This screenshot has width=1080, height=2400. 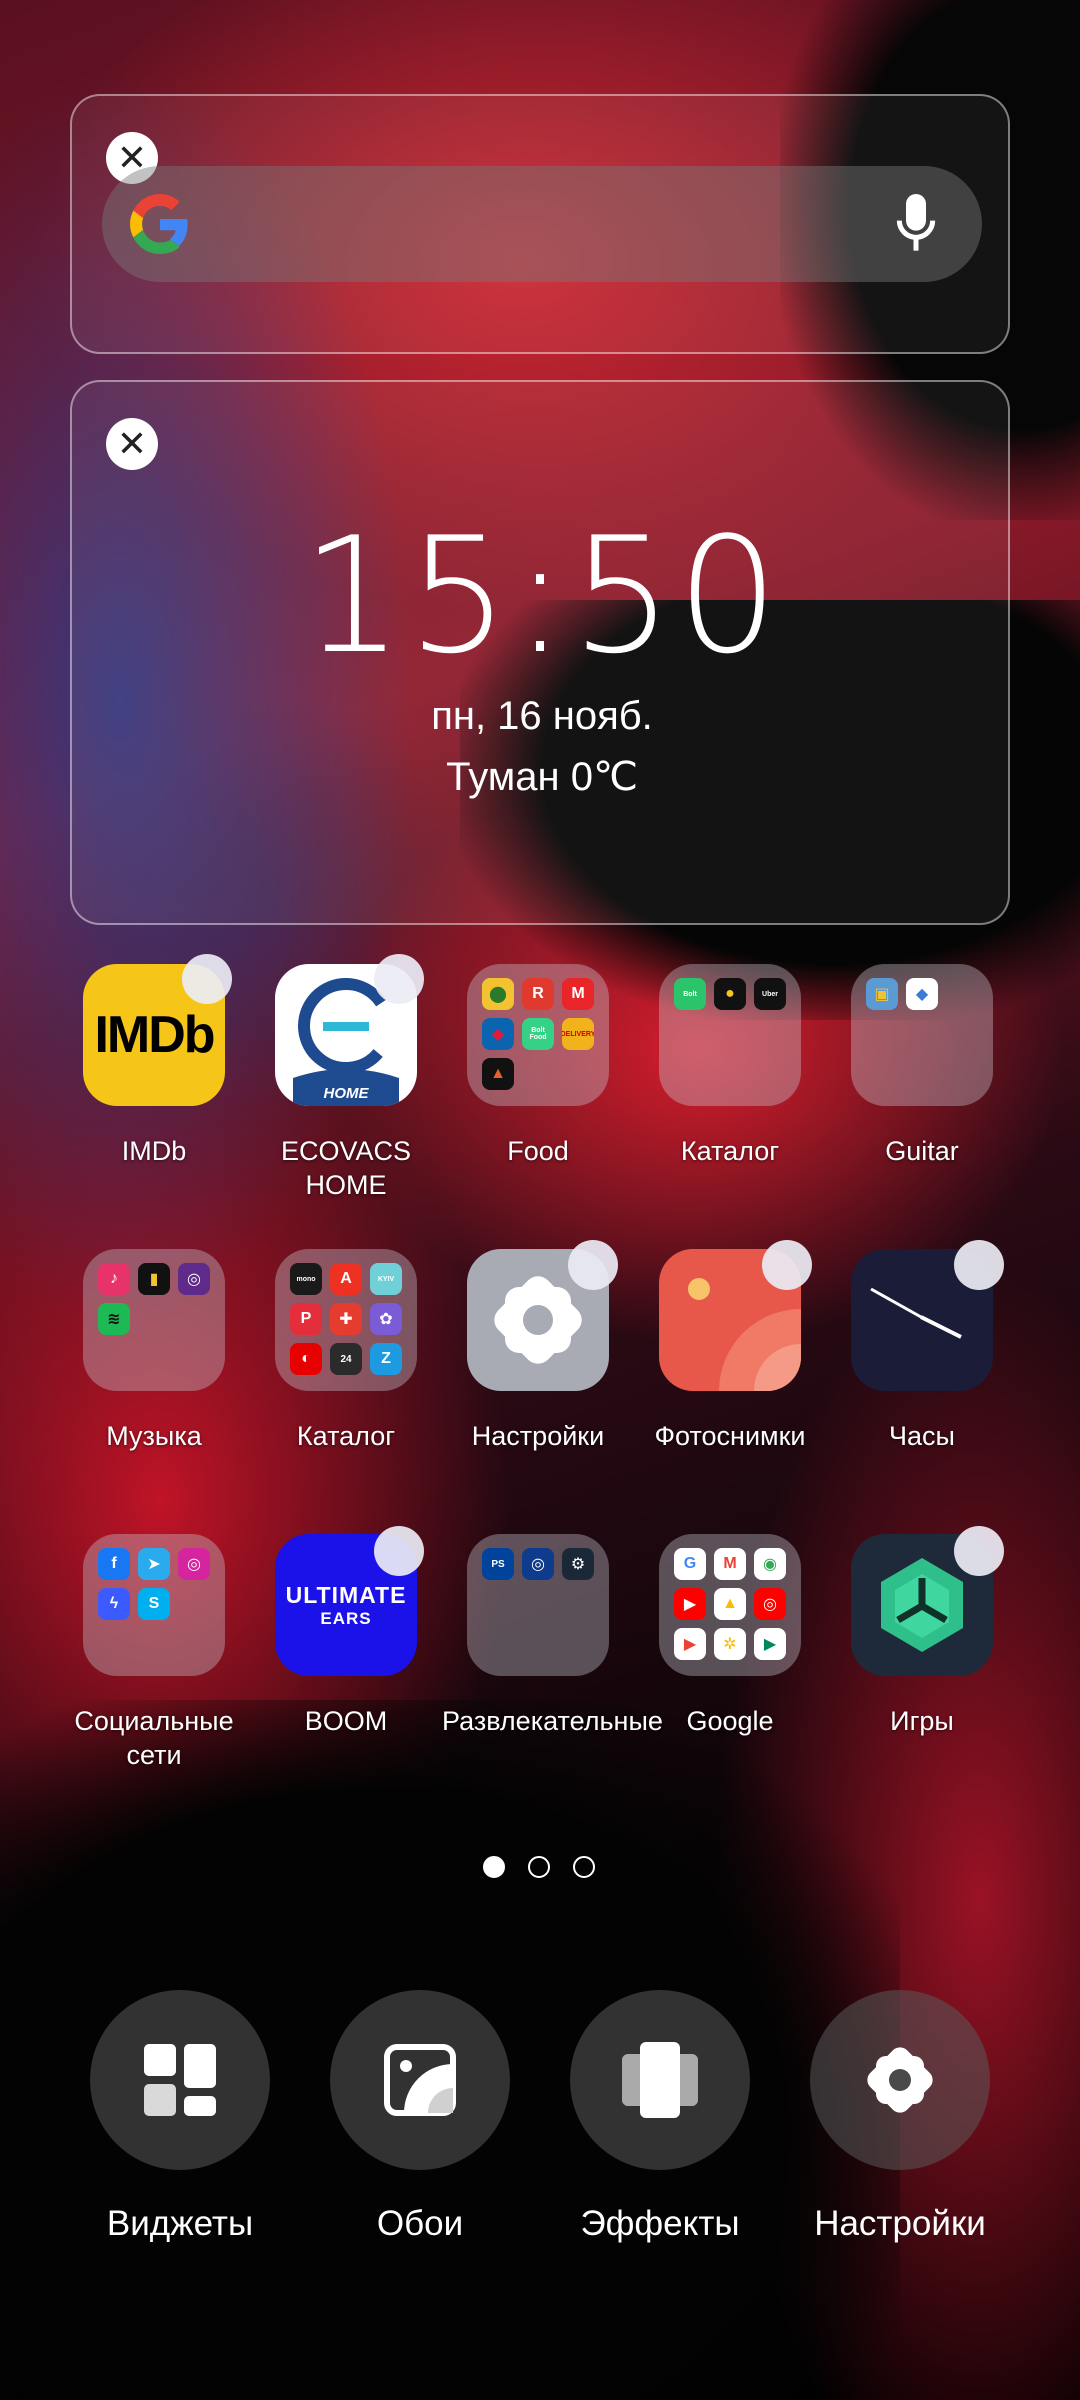 What do you see at coordinates (346, 1279) in the screenshot?
I see `catalog2-mini-app-icon: A` at bounding box center [346, 1279].